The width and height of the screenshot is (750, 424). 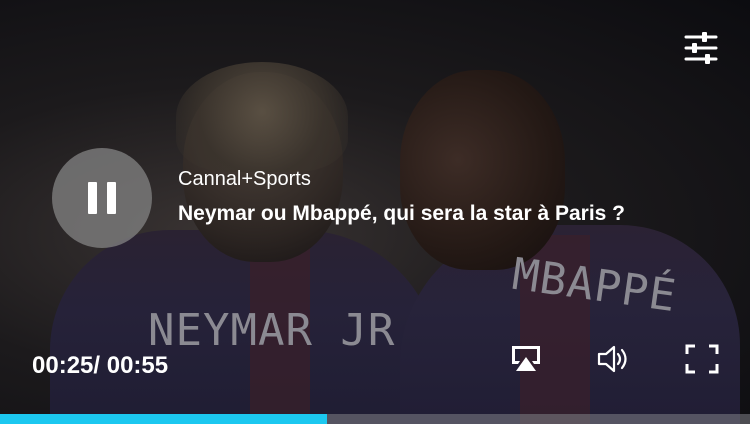 I want to click on progress-bar, so click(x=375, y=419).